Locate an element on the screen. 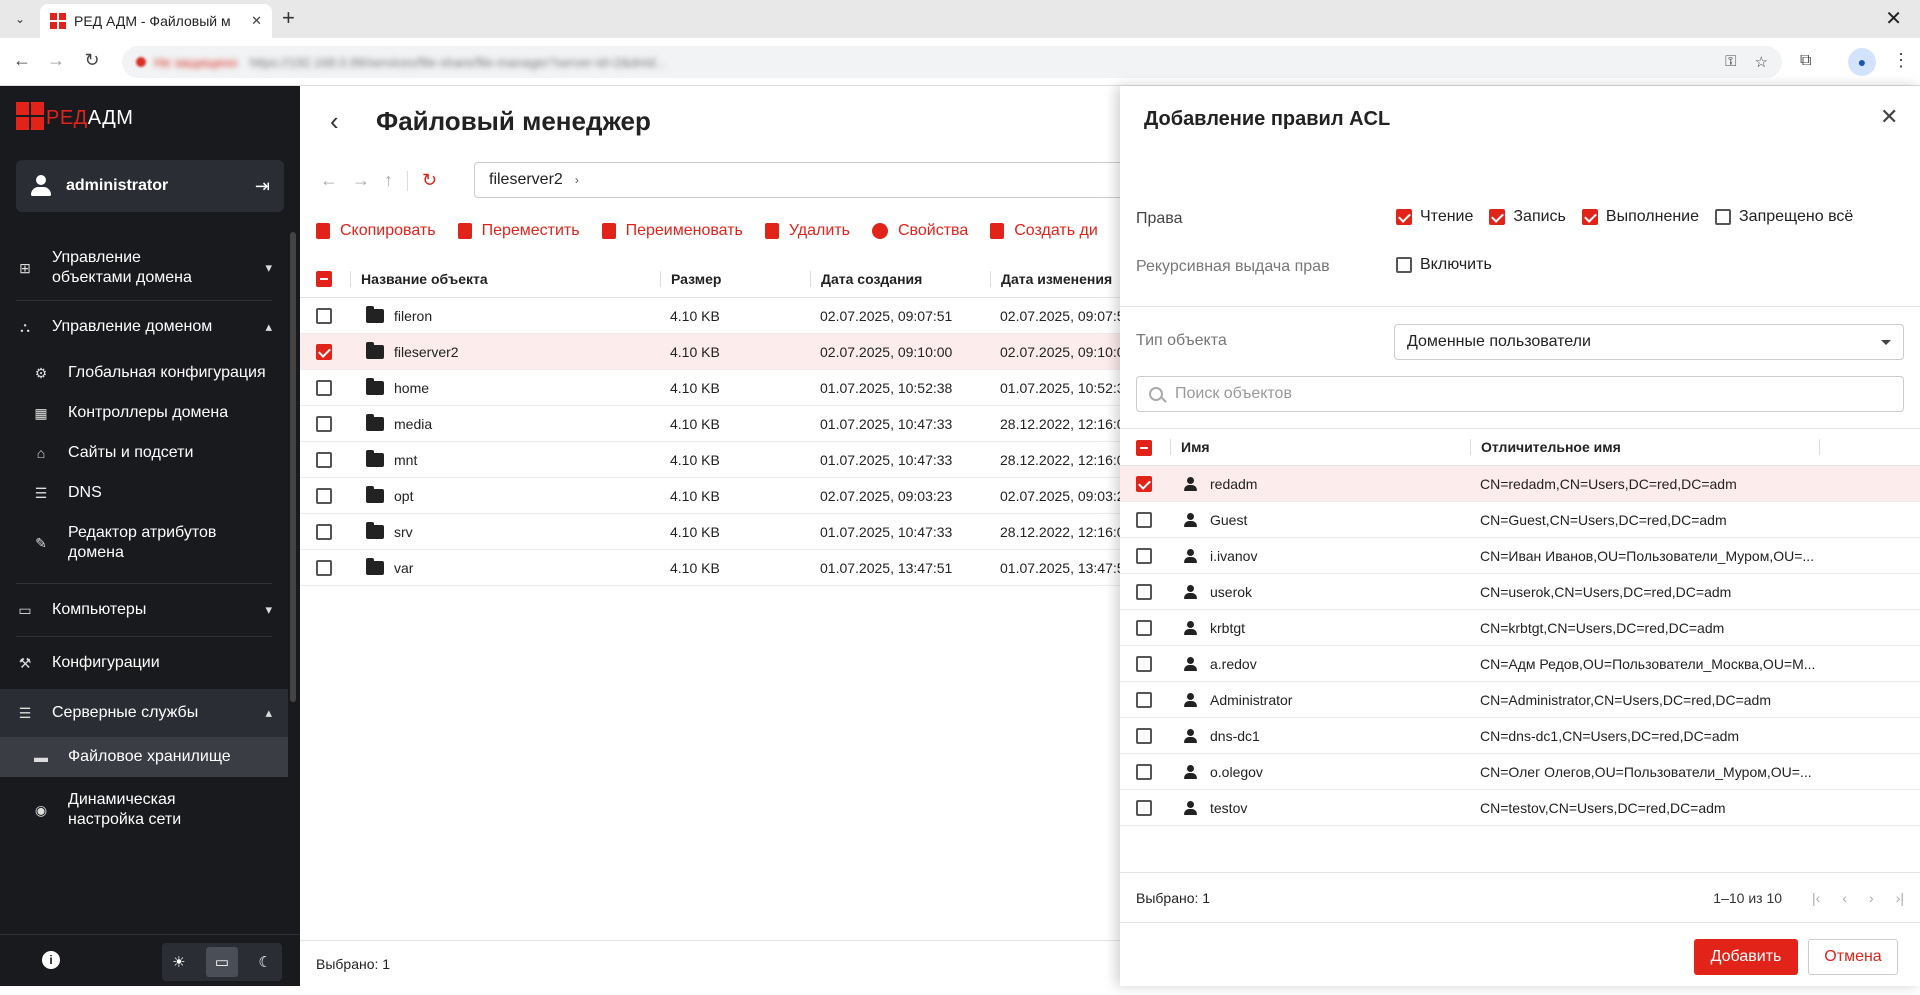 The height and width of the screenshot is (995, 1920). execute-checkbox: Выполнение is located at coordinates (1640, 217).